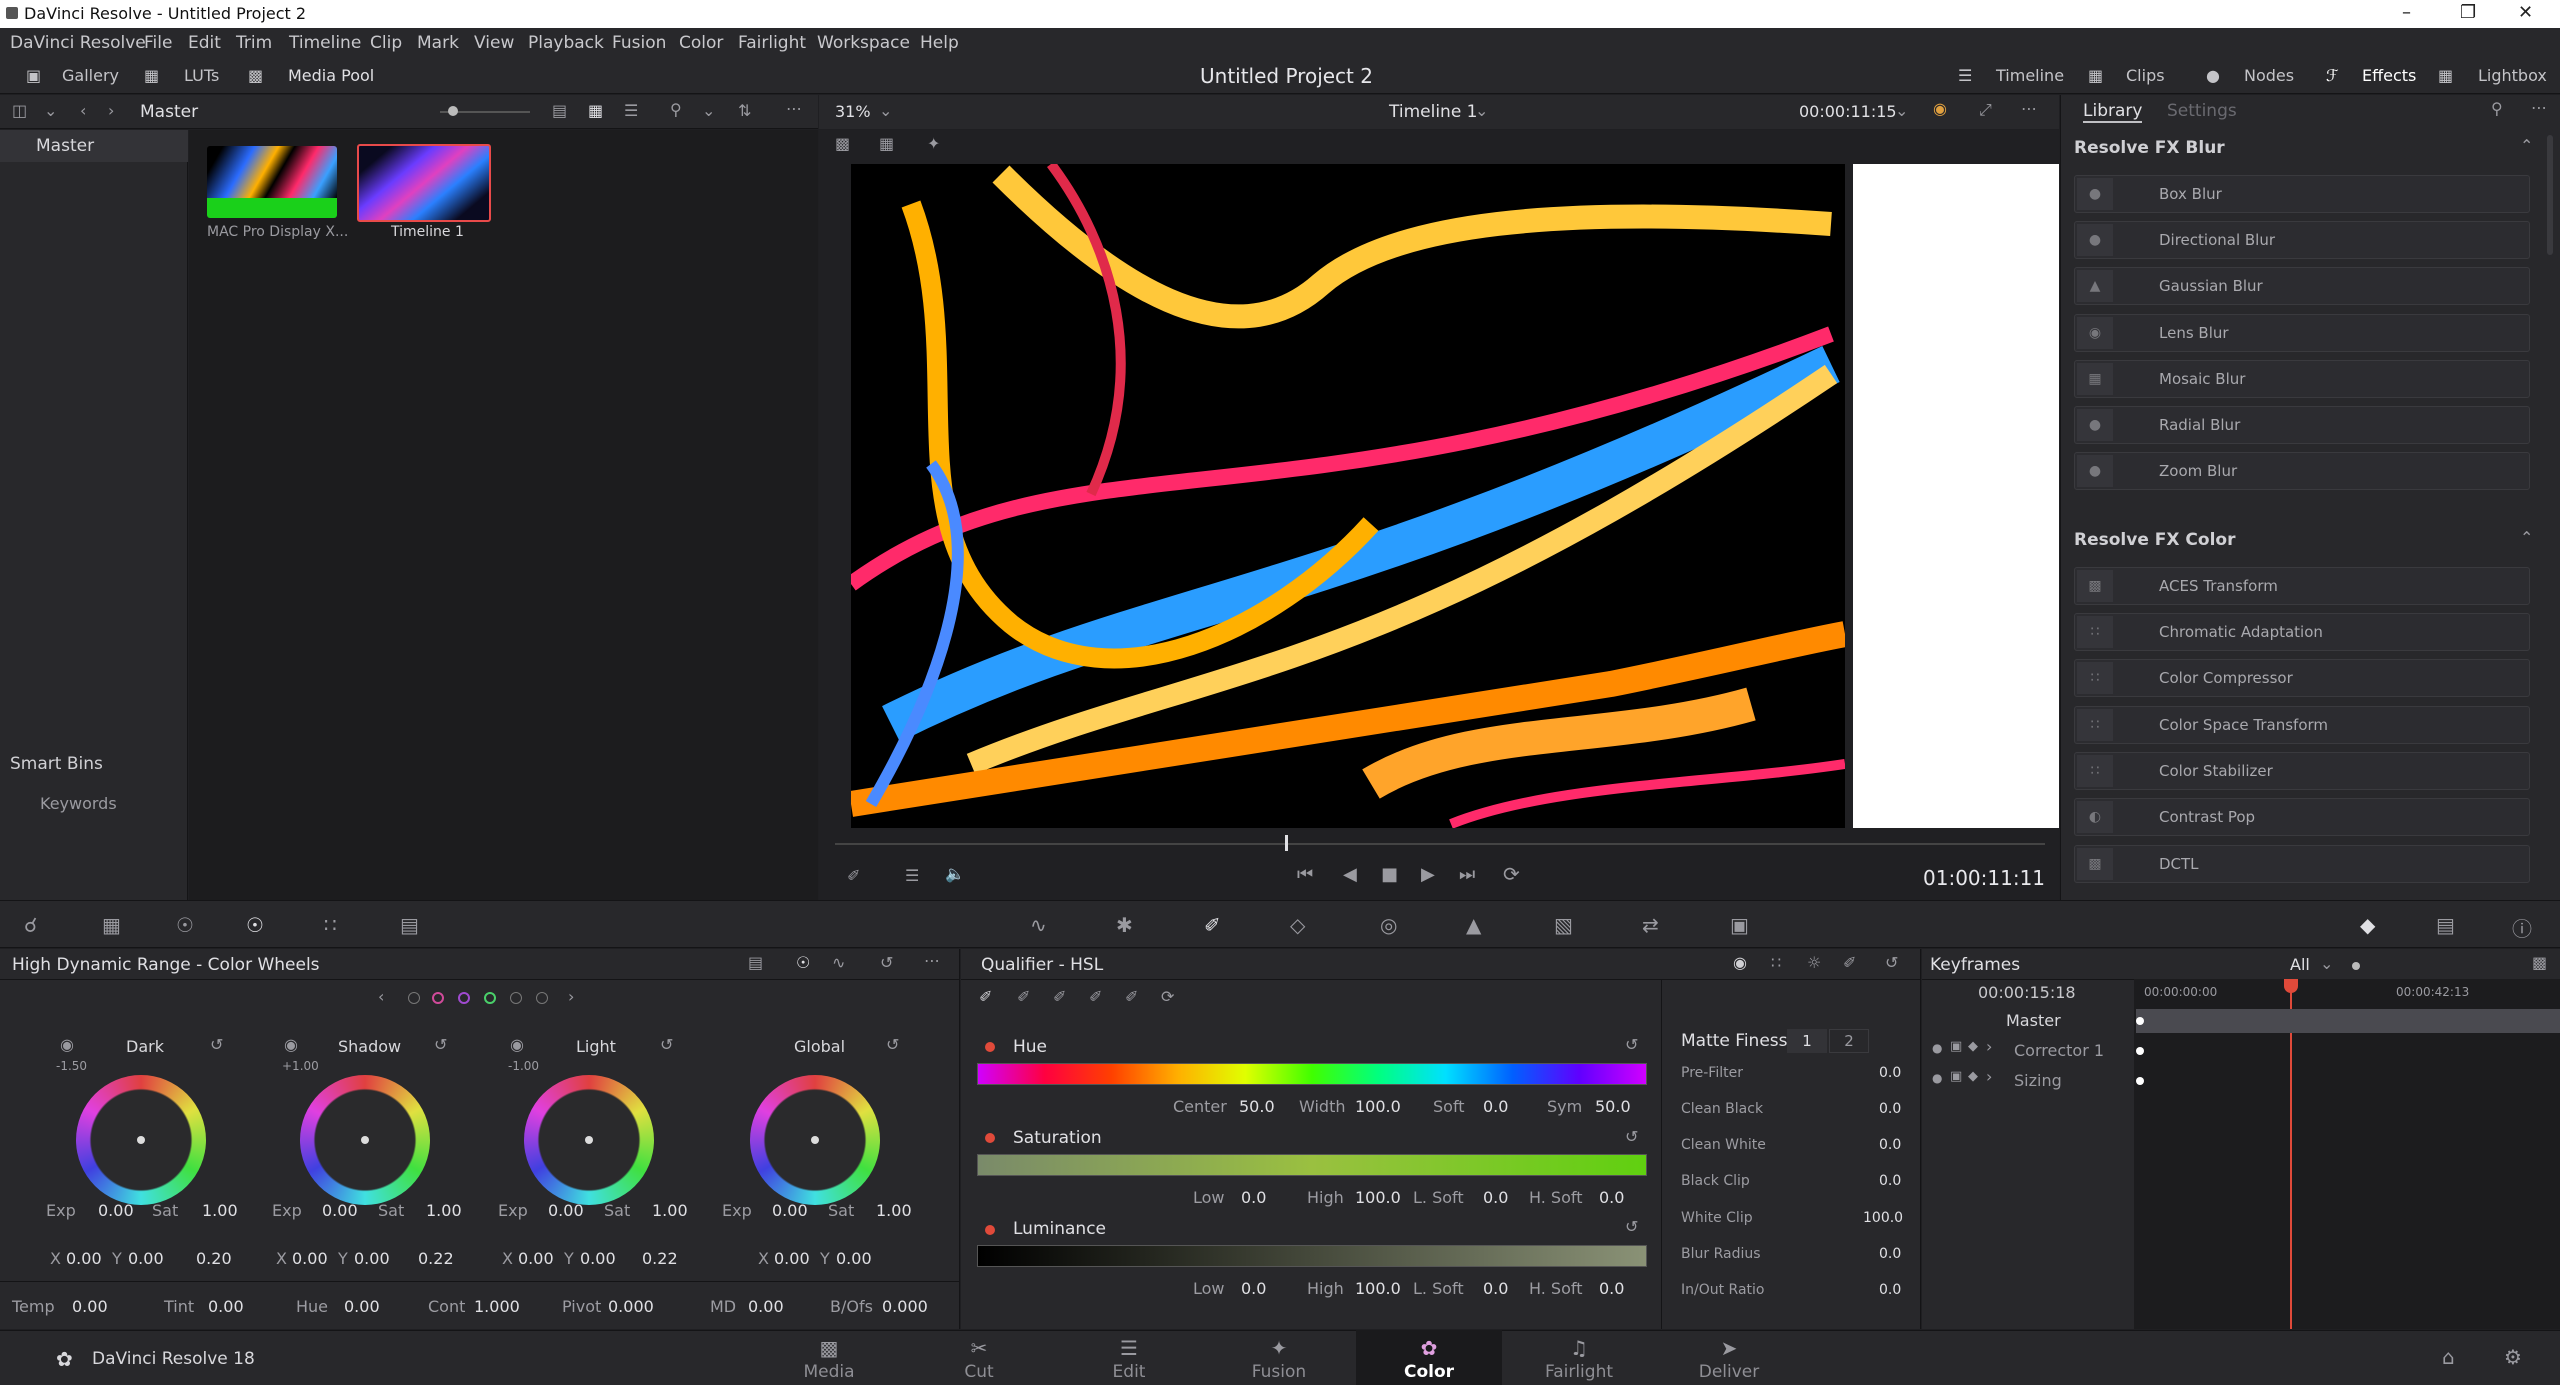  I want to click on menu-trim: Trim, so click(254, 43).